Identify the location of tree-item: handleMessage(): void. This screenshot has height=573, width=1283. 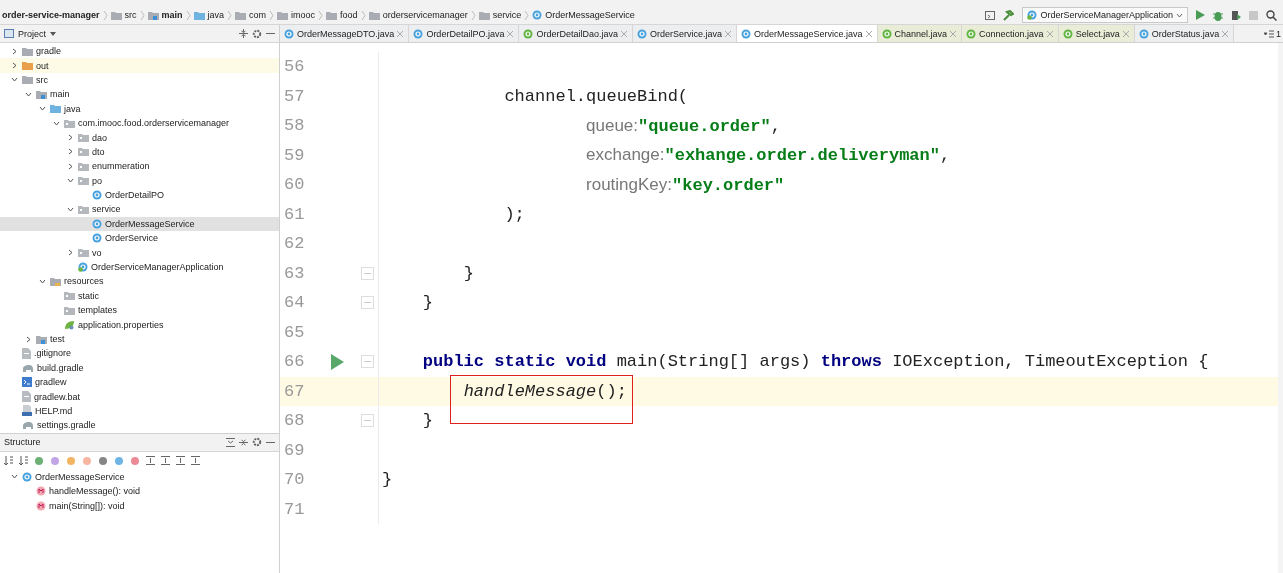
(139, 491).